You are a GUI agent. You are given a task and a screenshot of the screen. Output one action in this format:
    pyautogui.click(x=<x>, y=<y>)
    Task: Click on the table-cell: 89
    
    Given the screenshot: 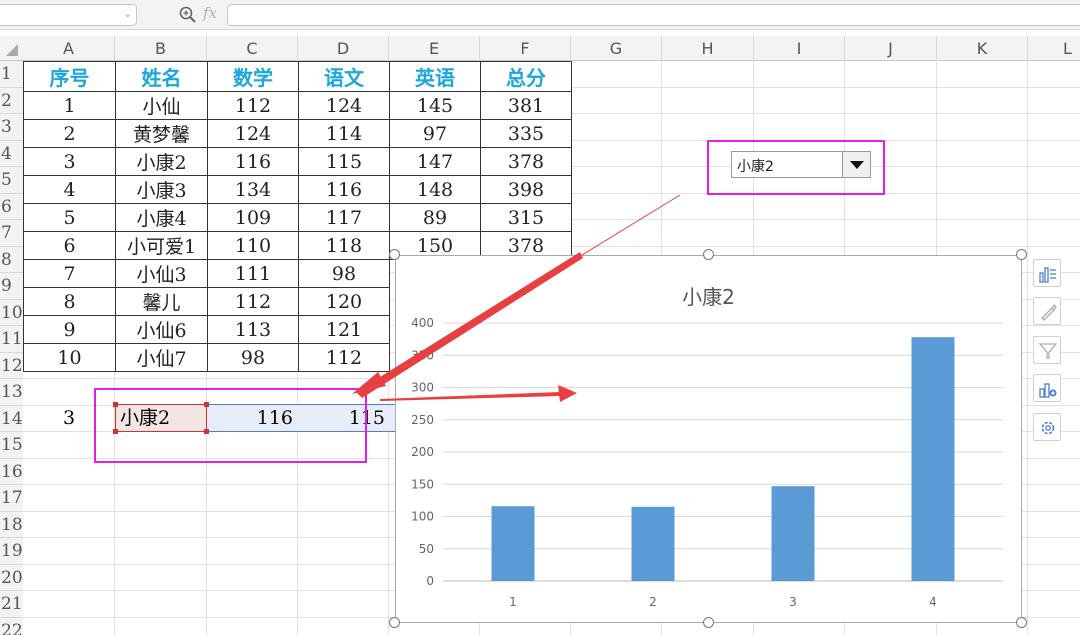 What is the action you would take?
    pyautogui.click(x=435, y=217)
    